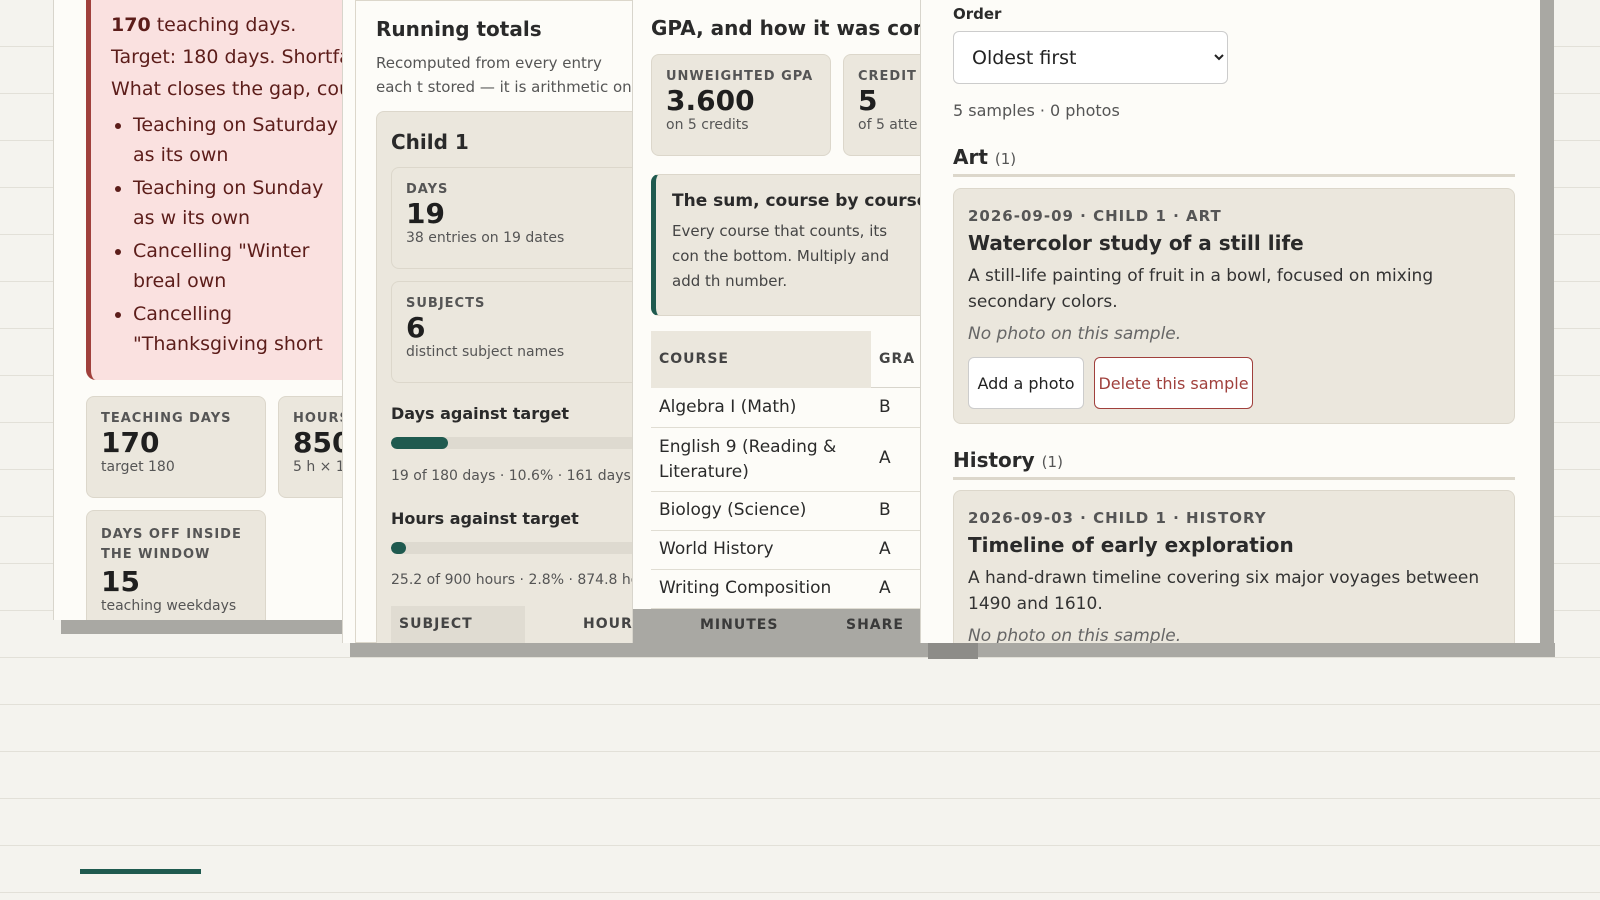 The height and width of the screenshot is (900, 1600). I want to click on list-item: Cancelling "Winter breal own, so click(240, 266).